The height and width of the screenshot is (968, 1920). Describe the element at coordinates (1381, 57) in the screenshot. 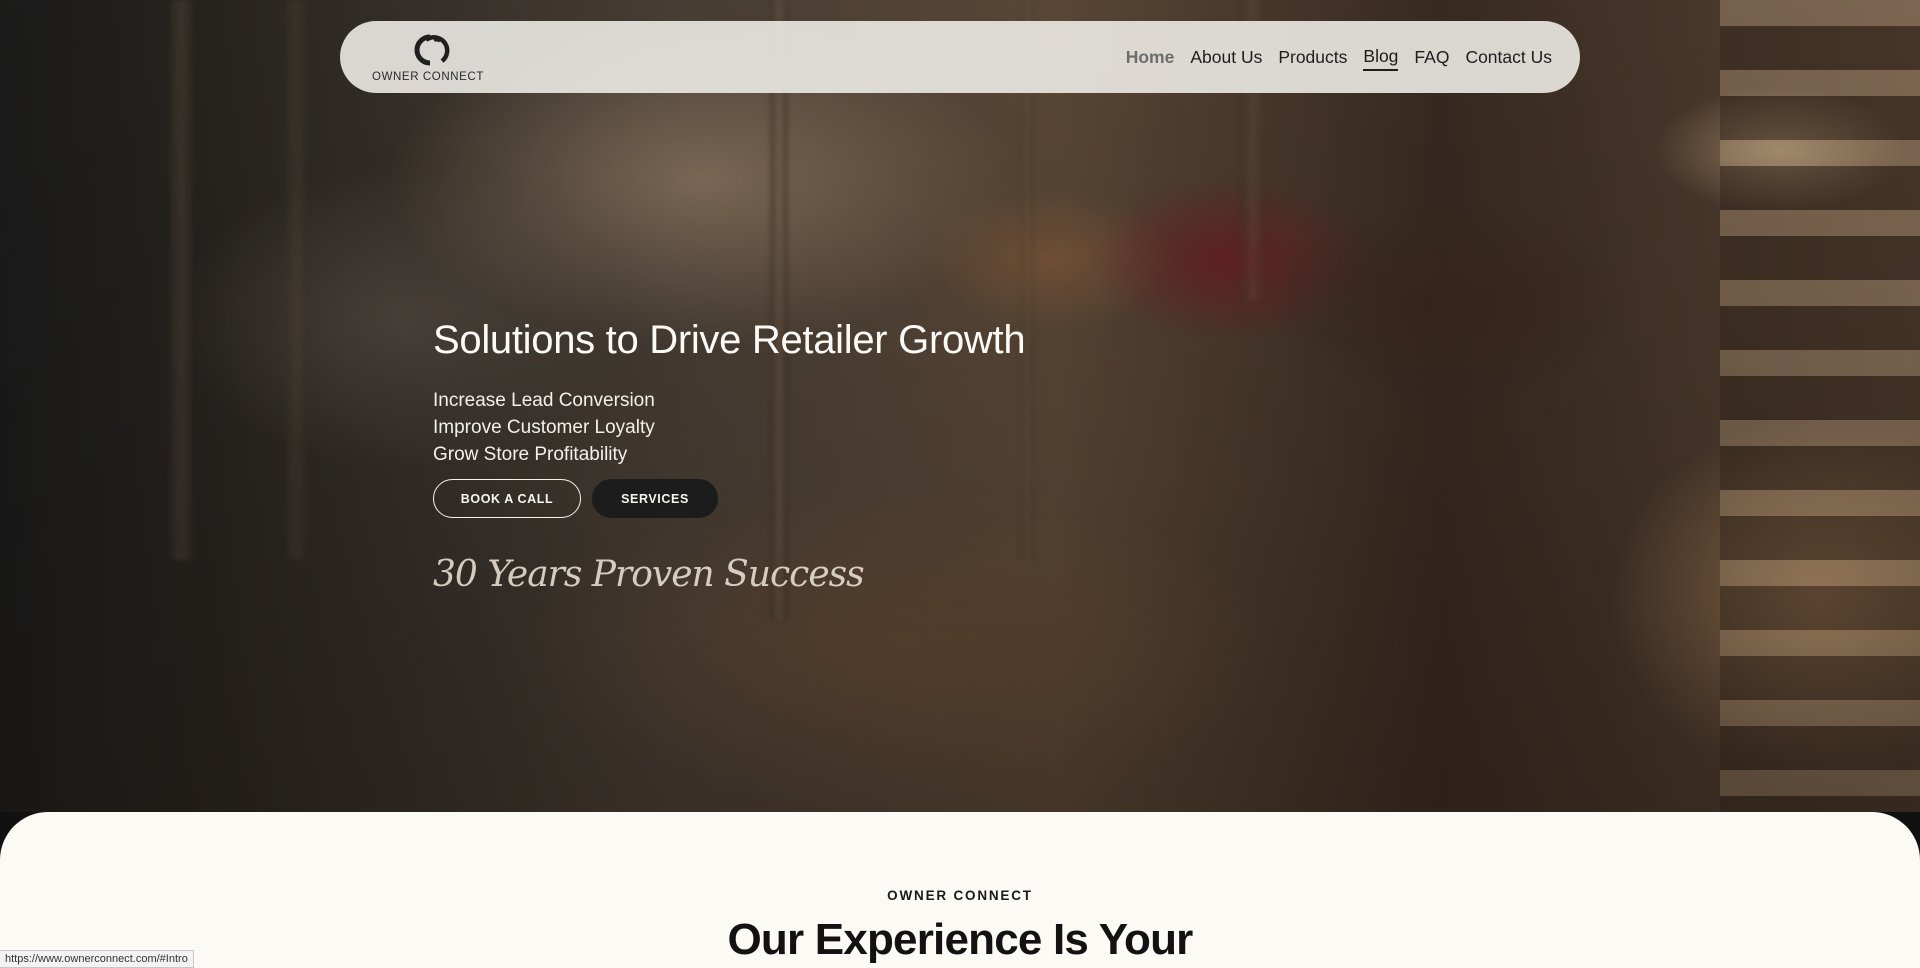

I see `nav-item-blog: Blog` at that location.